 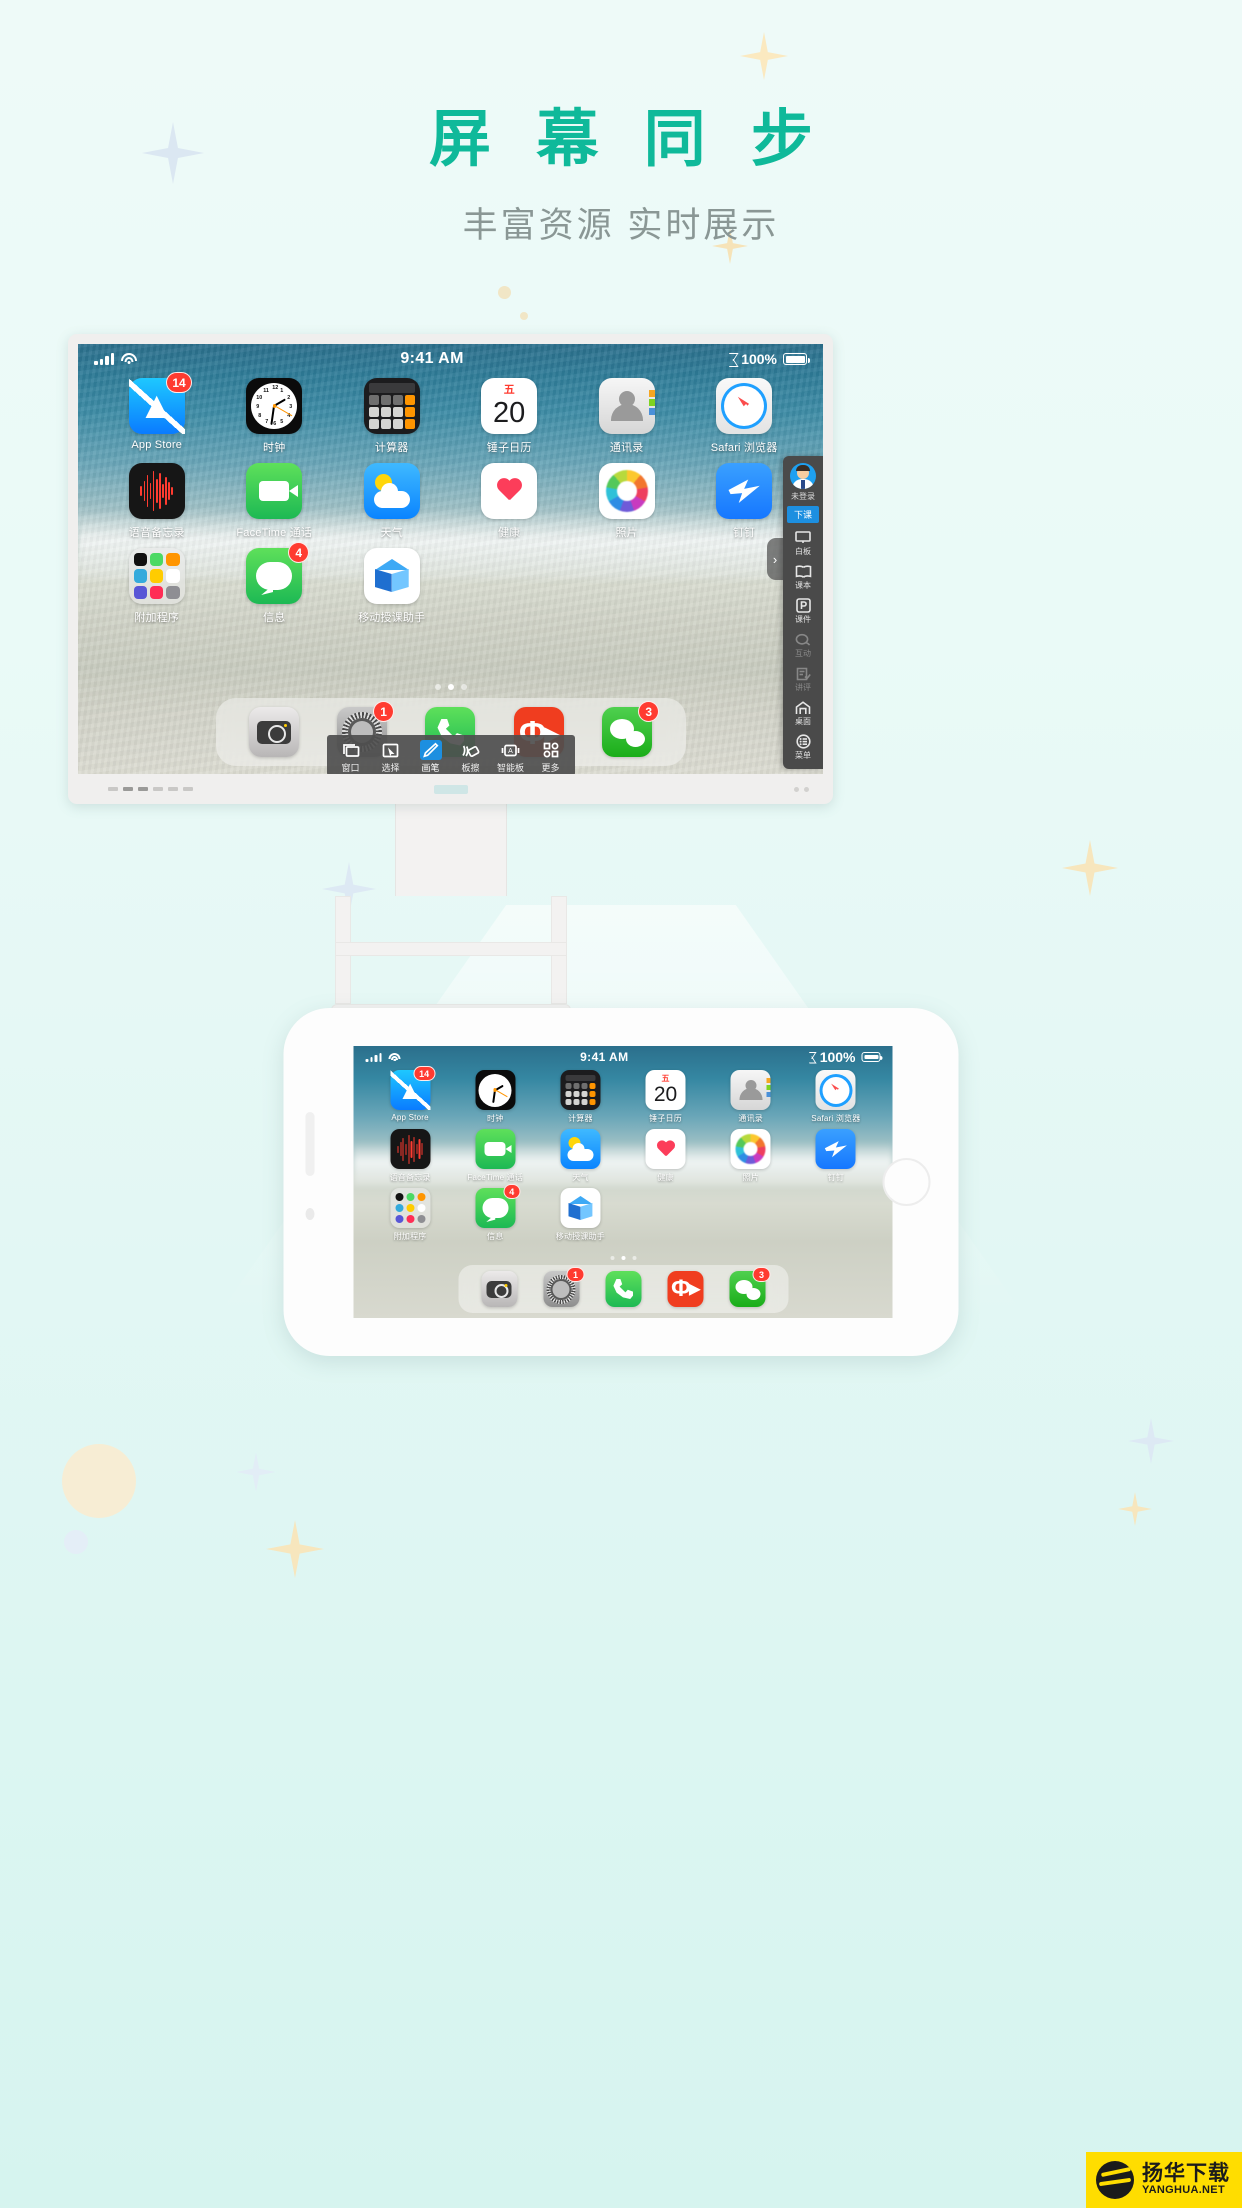 What do you see at coordinates (803, 645) in the screenshot?
I see `sidebar-item-interaction: 互动` at bounding box center [803, 645].